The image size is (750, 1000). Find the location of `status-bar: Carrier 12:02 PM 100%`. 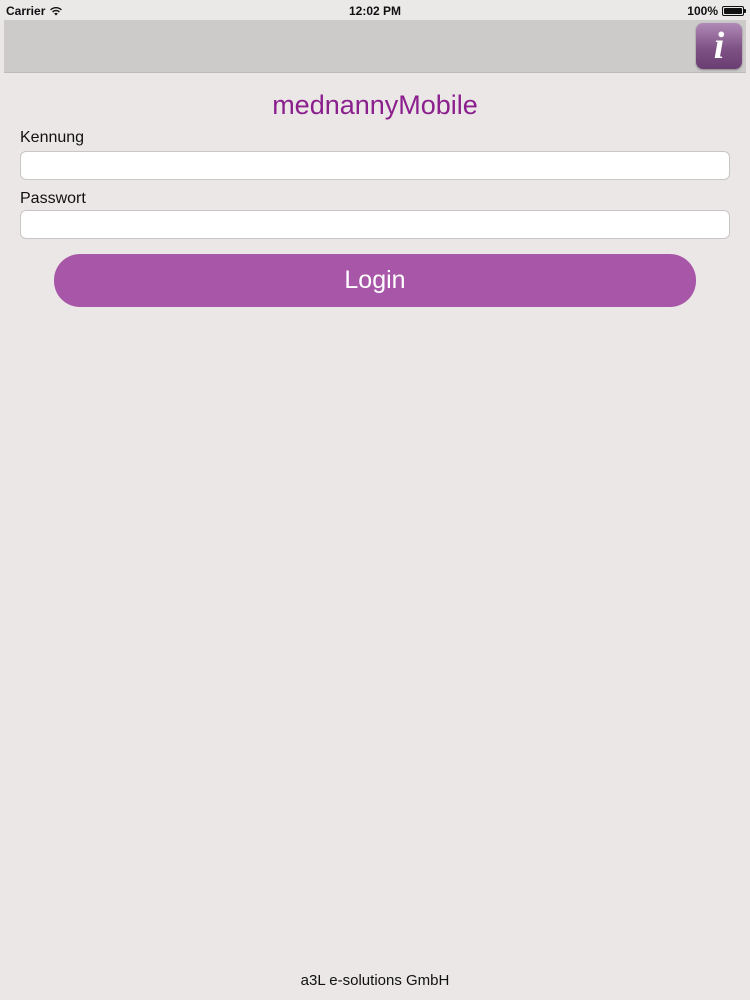

status-bar: Carrier 12:02 PM 100% is located at coordinates (375, 10).